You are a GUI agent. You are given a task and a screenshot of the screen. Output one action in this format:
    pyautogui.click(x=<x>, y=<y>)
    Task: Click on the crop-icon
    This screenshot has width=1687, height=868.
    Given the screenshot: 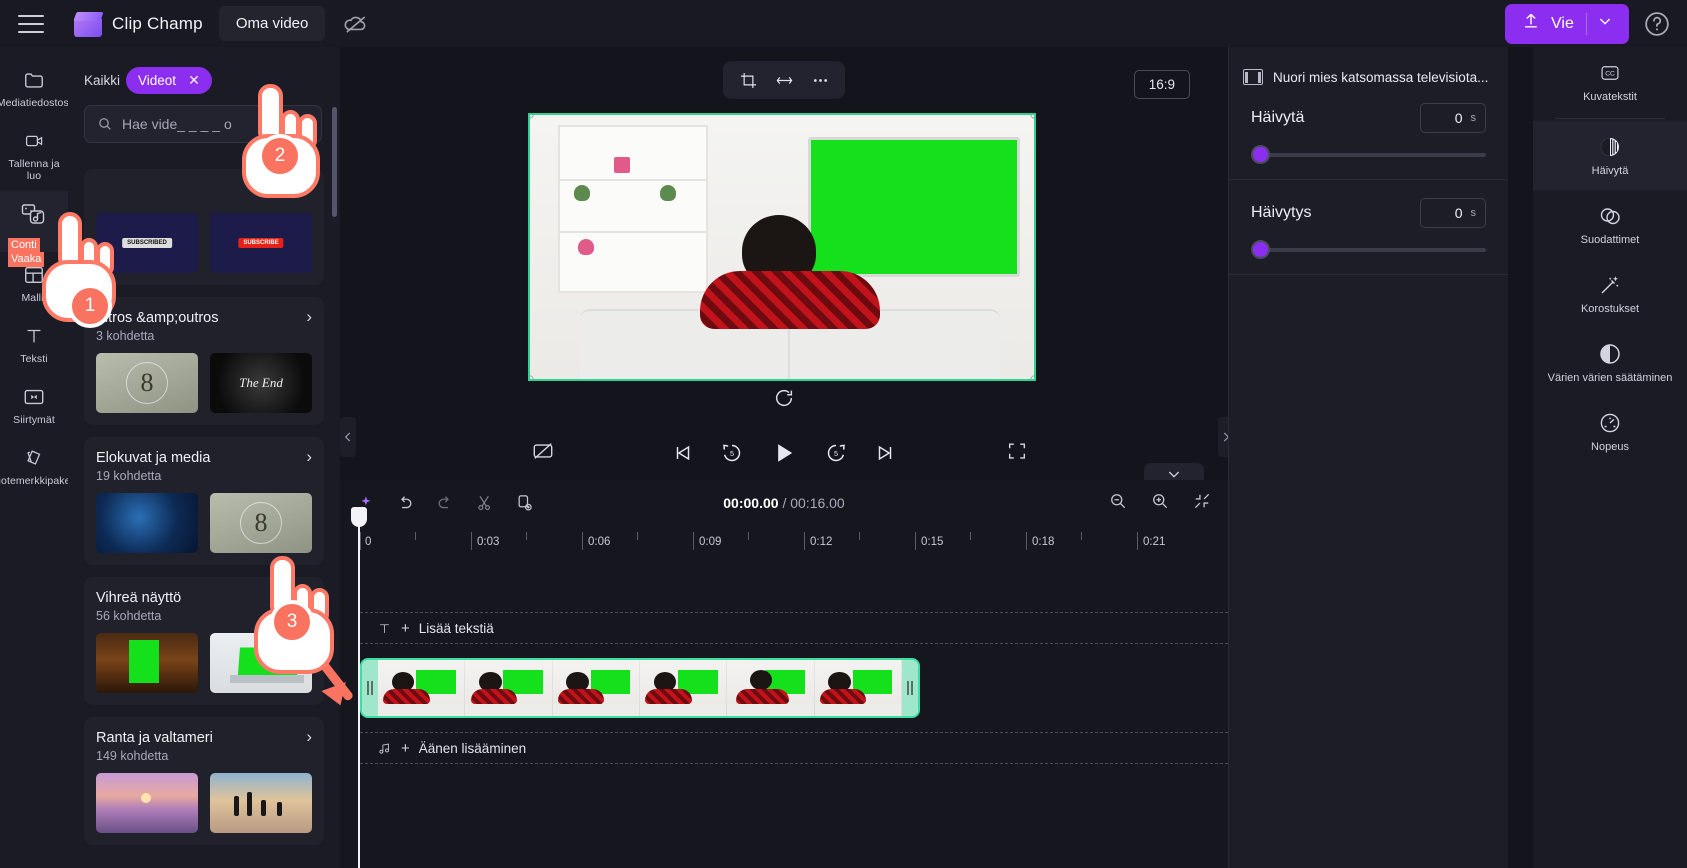 What is the action you would take?
    pyautogui.click(x=748, y=80)
    